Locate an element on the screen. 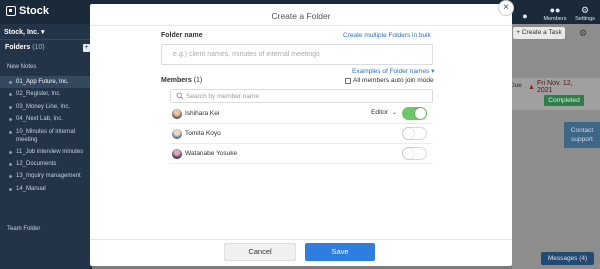 The image size is (600, 269). sidebar-folder-item: 01_App Future, Inc. is located at coordinates (46, 82).